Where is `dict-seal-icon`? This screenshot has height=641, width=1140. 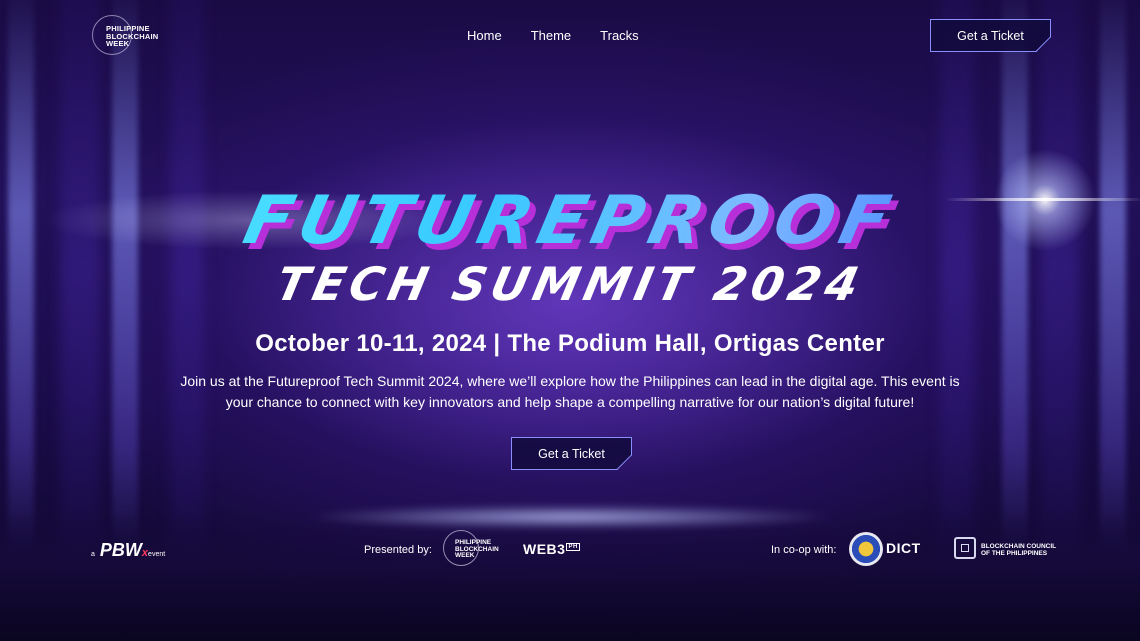 dict-seal-icon is located at coordinates (866, 549).